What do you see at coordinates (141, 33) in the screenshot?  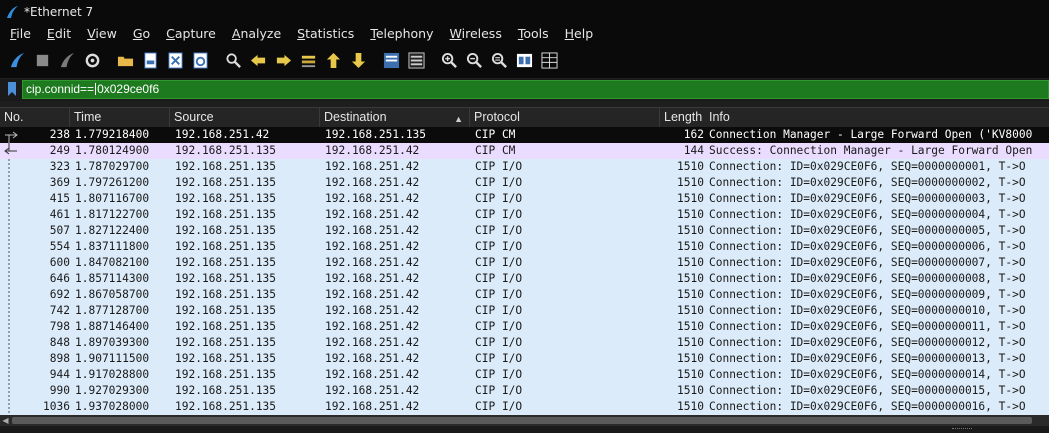 I see `menu-go: Go` at bounding box center [141, 33].